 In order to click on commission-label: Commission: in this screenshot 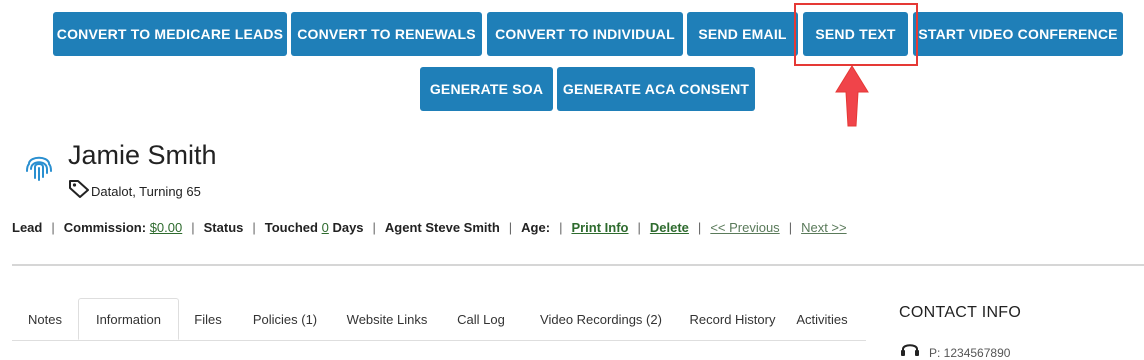, I will do `click(105, 227)`.